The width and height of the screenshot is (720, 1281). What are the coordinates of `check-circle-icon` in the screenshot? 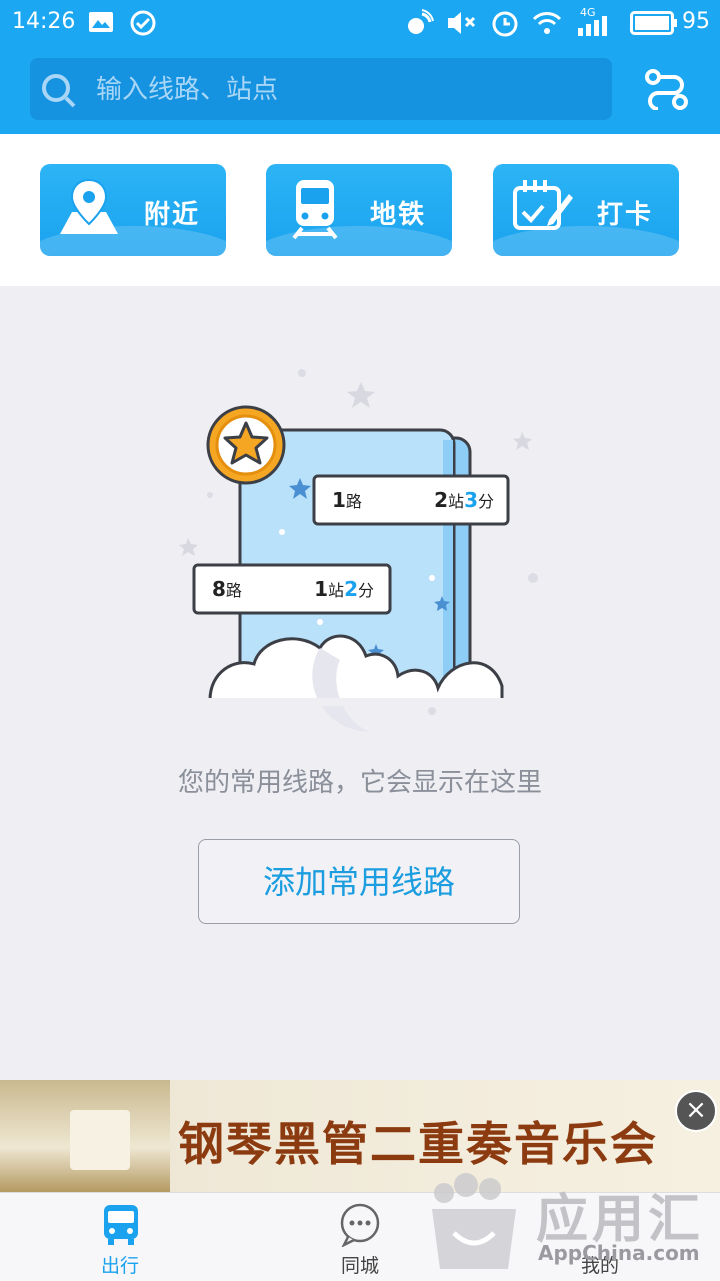 It's located at (143, 23).